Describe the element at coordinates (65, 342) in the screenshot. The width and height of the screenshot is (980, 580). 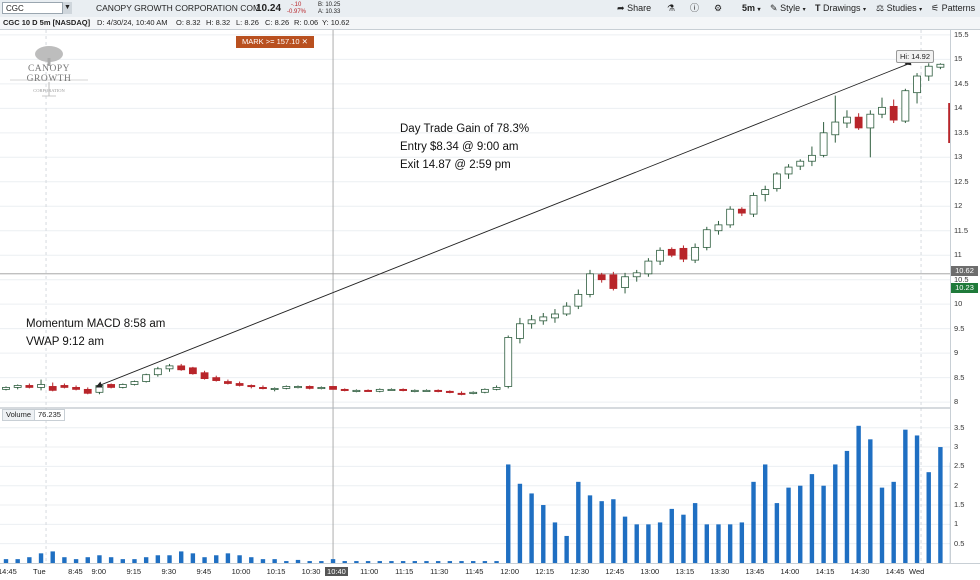
I see `vwap-text: VWAP 9:12 am` at that location.